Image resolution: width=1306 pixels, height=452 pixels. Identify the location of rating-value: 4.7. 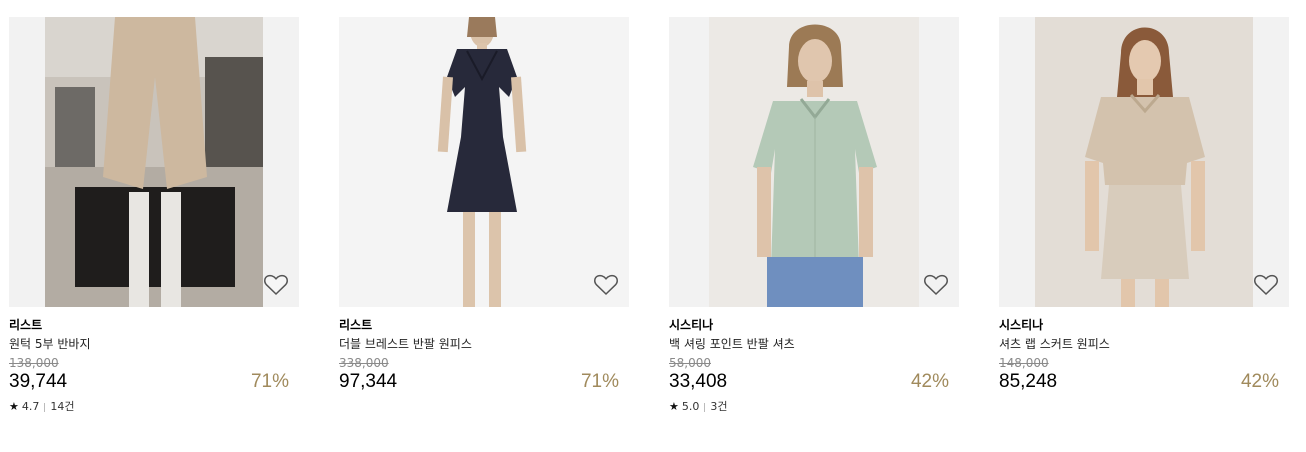
(30, 406).